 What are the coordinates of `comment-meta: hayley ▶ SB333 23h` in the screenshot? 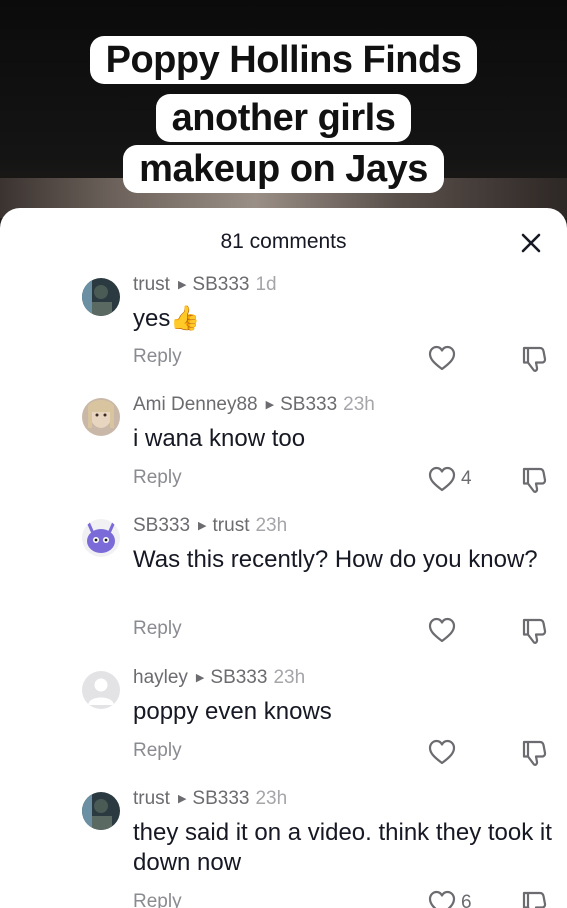 It's located at (219, 678).